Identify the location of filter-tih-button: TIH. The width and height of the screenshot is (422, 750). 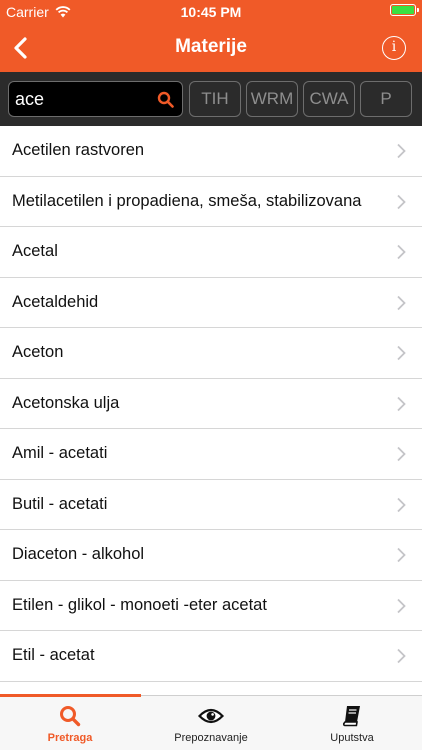
(215, 99).